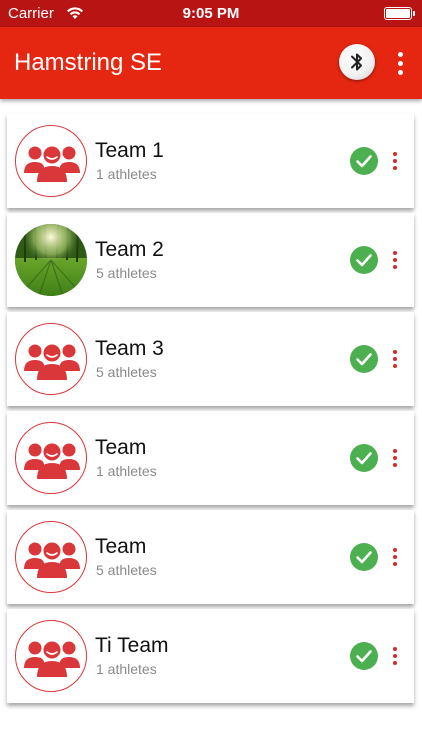  What do you see at coordinates (211, 63) in the screenshot?
I see `app-bar: Hamstring SE` at bounding box center [211, 63].